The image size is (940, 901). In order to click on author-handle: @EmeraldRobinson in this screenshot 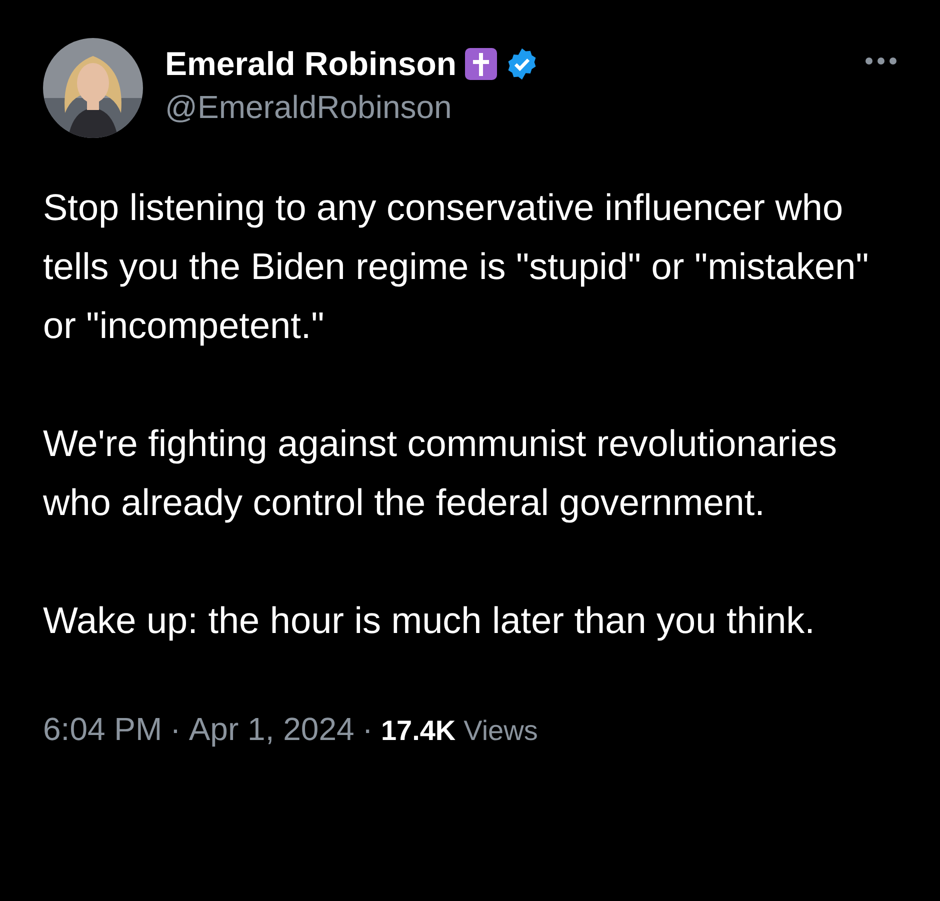, I will do `click(352, 107)`.